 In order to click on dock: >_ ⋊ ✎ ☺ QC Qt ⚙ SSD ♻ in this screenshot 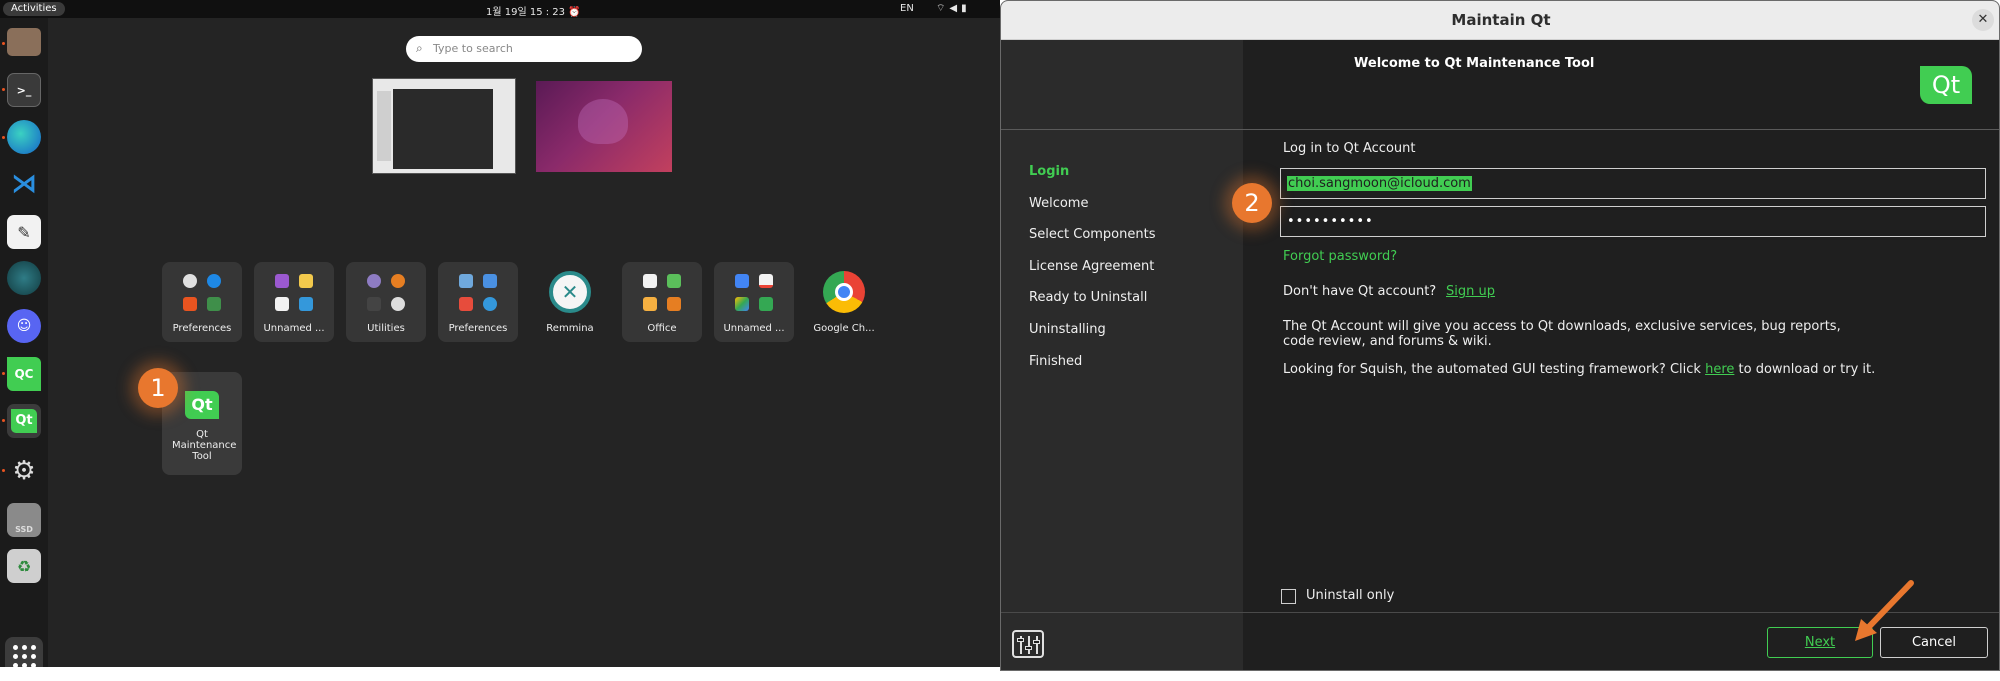, I will do `click(24, 342)`.